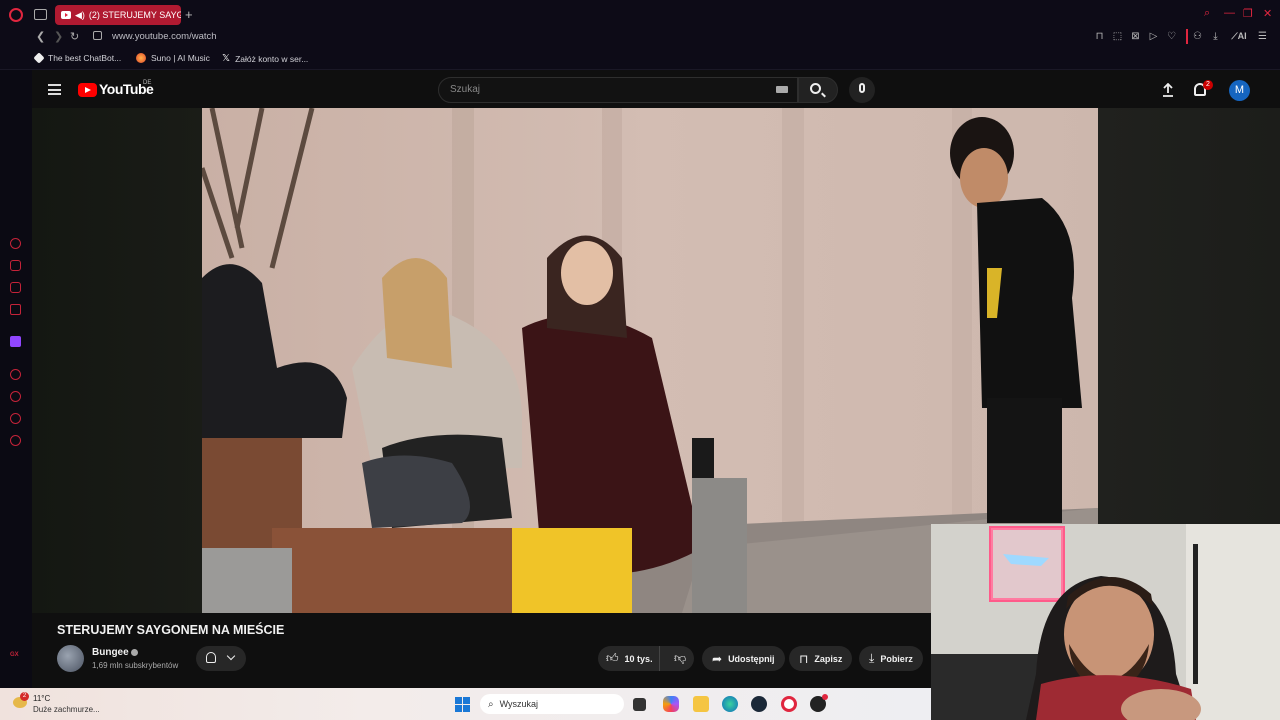 The width and height of the screenshot is (1280, 720). What do you see at coordinates (180, 58) in the screenshot?
I see `bookmark-label: Suno | AI Music` at bounding box center [180, 58].